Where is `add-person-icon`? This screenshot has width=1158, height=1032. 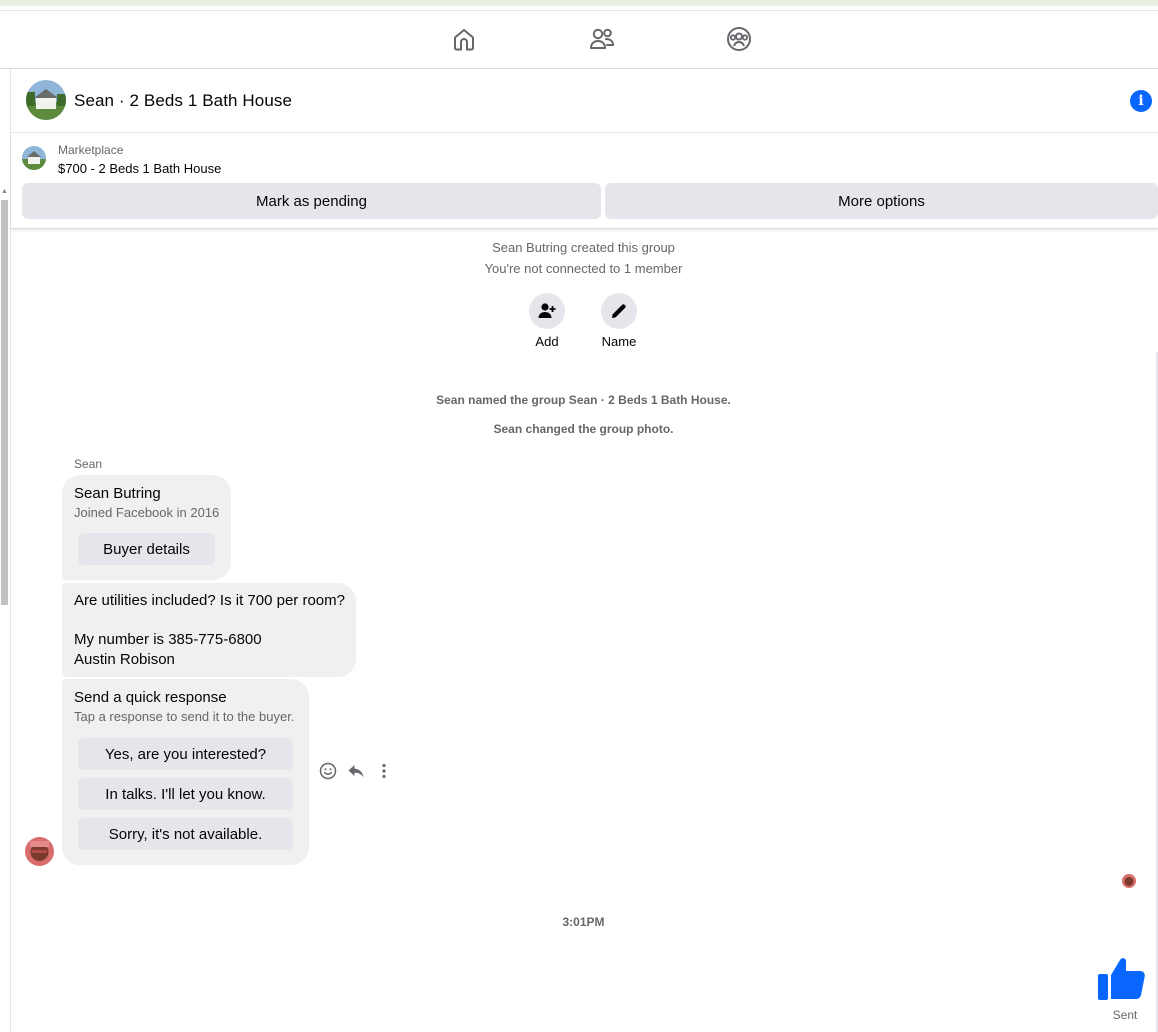
add-person-icon is located at coordinates (547, 310).